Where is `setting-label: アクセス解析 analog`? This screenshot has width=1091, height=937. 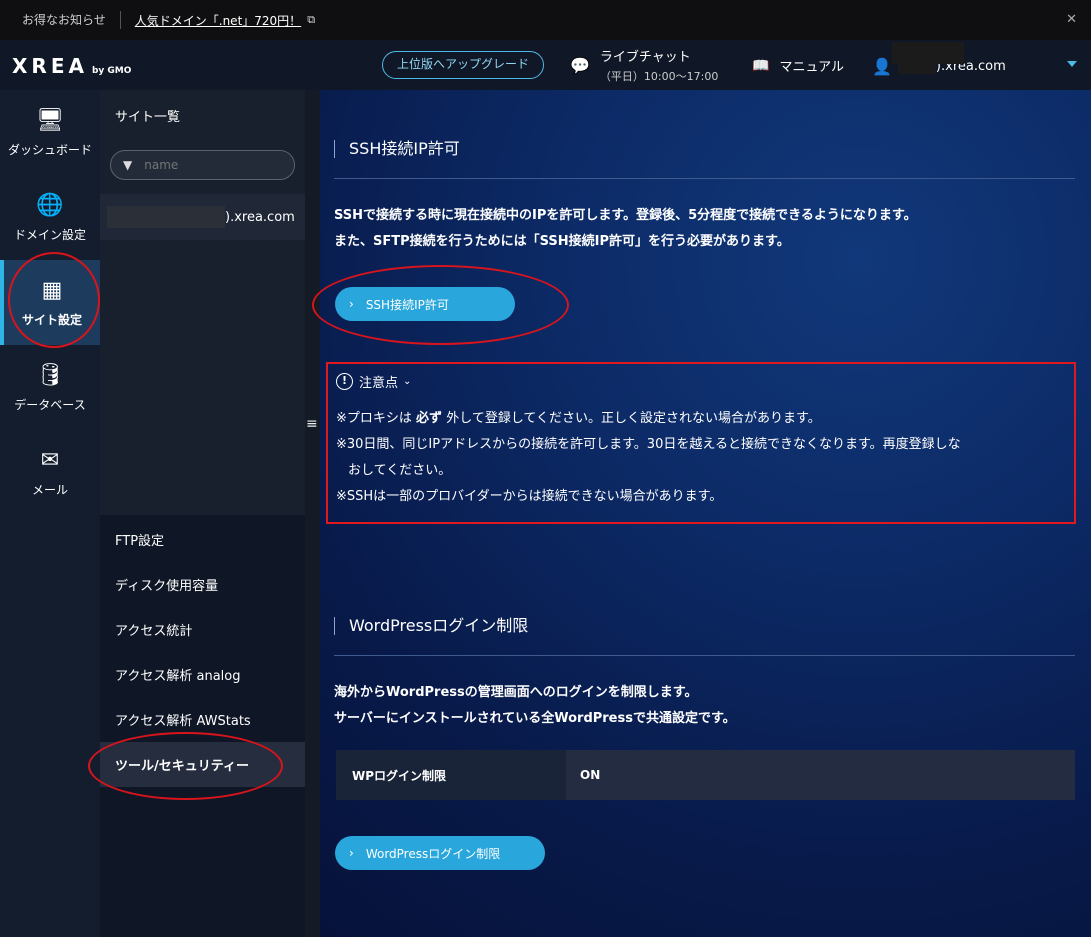
setting-label: アクセス解析 analog is located at coordinates (178, 676).